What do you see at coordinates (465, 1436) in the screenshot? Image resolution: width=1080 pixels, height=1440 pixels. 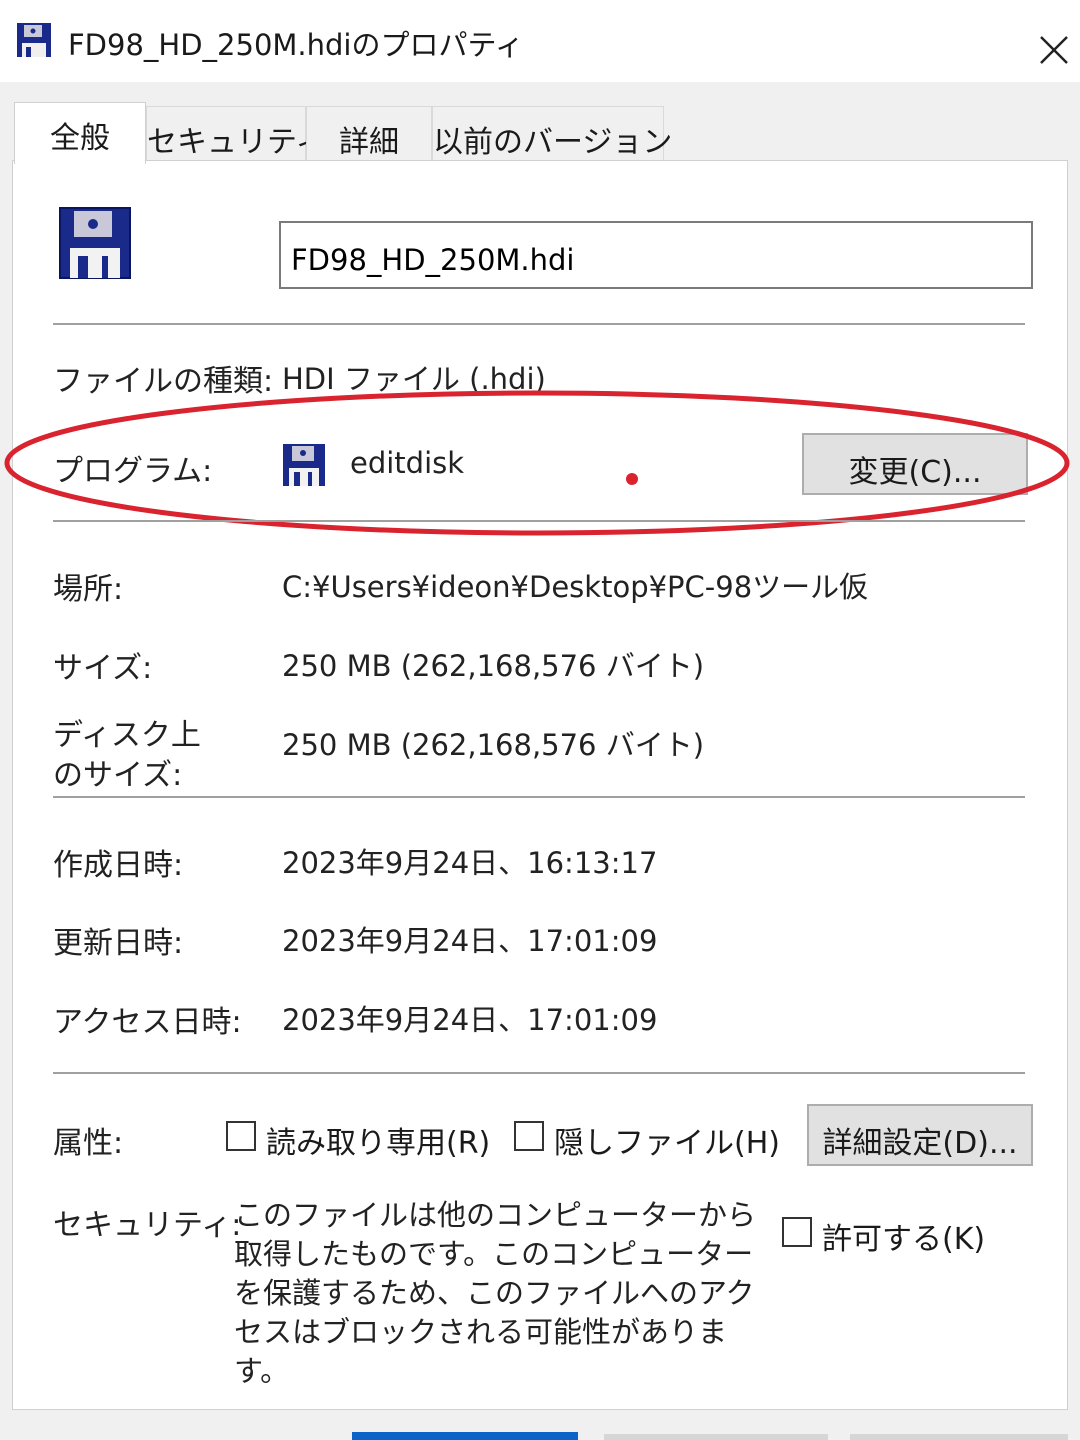 I see `ok-button` at bounding box center [465, 1436].